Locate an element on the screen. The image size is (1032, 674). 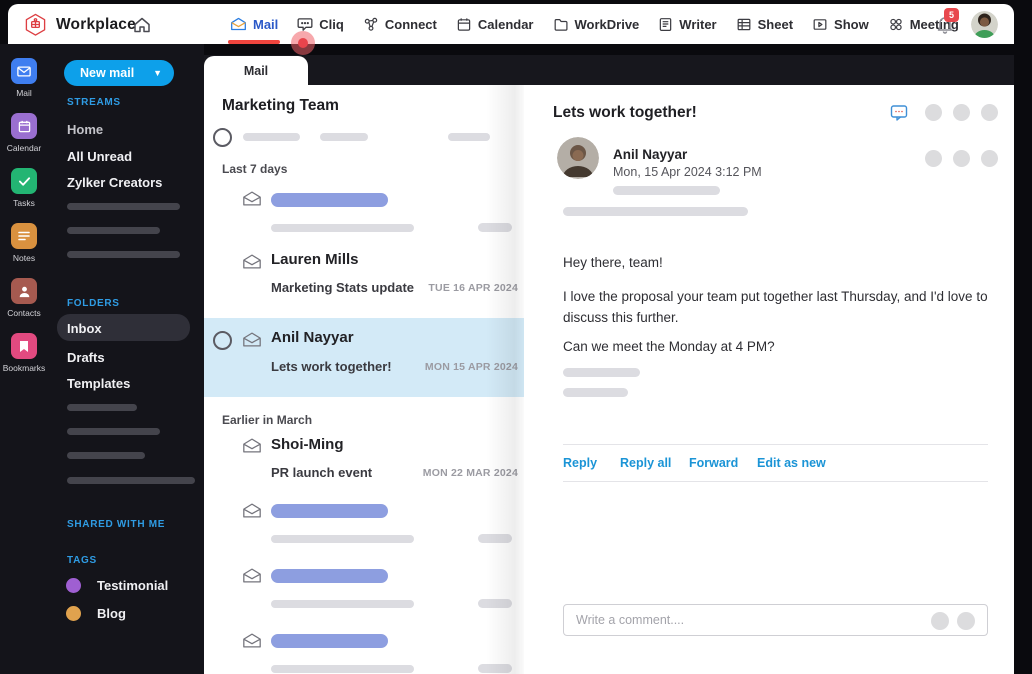
rail-tasks-app is located at coordinates (24, 181).